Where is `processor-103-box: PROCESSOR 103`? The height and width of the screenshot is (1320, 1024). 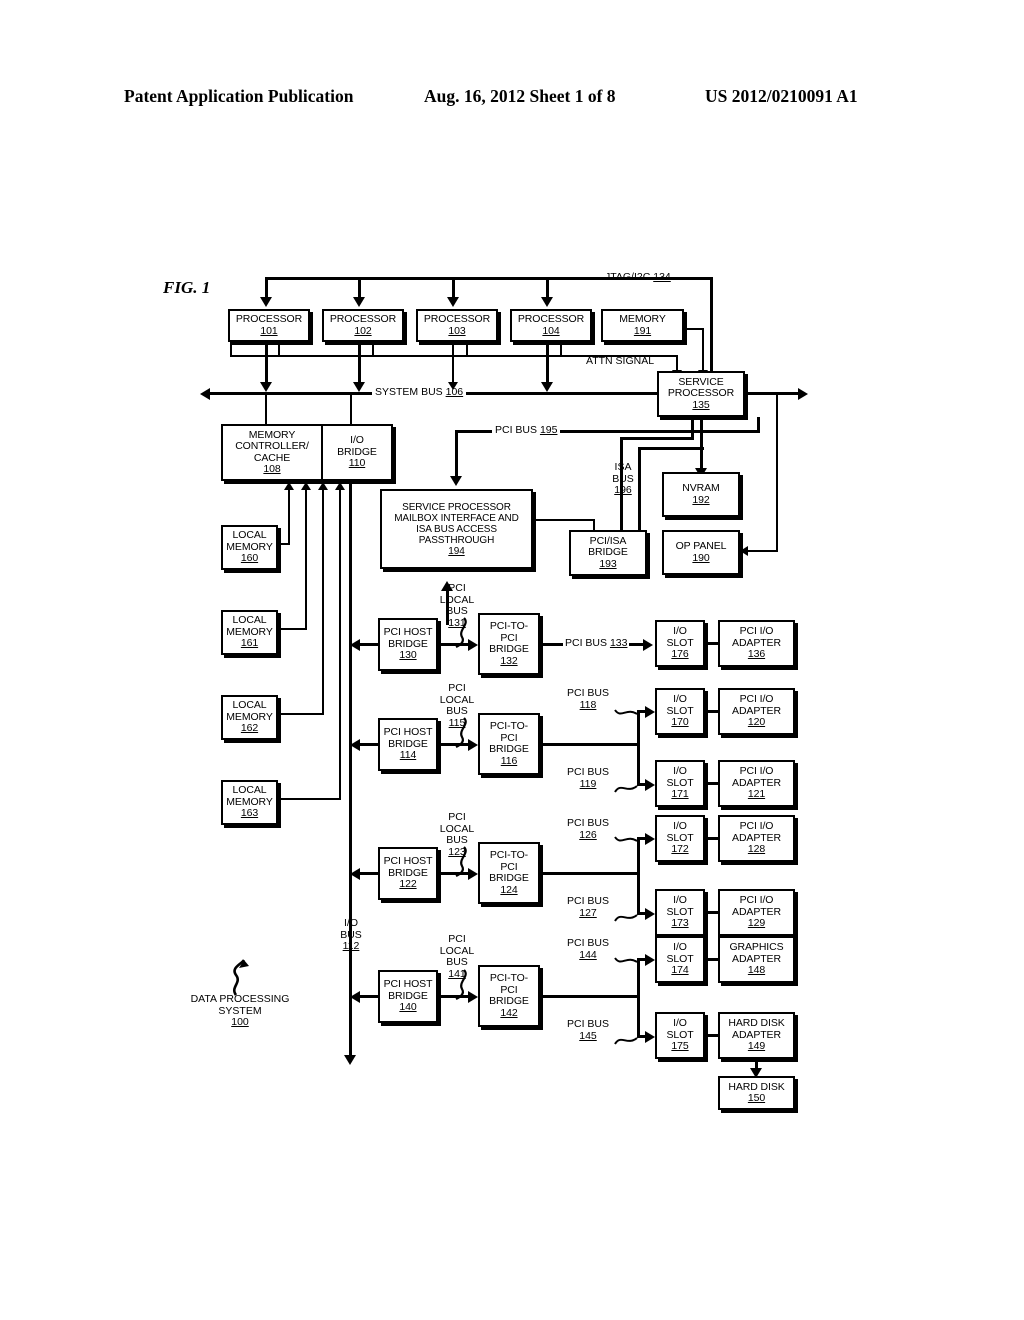
processor-103-box: PROCESSOR 103 is located at coordinates (457, 325).